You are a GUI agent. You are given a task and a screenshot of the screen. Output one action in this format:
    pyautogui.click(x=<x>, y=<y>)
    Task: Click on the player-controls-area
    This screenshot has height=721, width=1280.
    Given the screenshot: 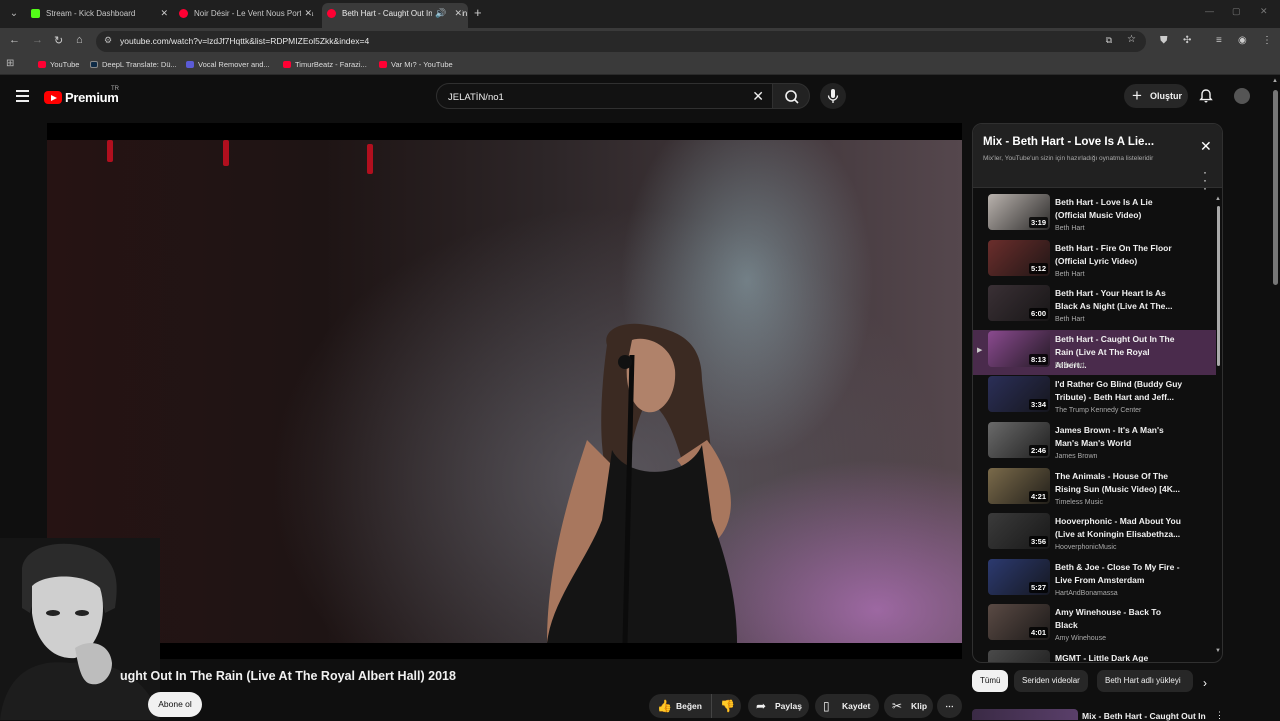 What is the action you would take?
    pyautogui.click(x=504, y=651)
    